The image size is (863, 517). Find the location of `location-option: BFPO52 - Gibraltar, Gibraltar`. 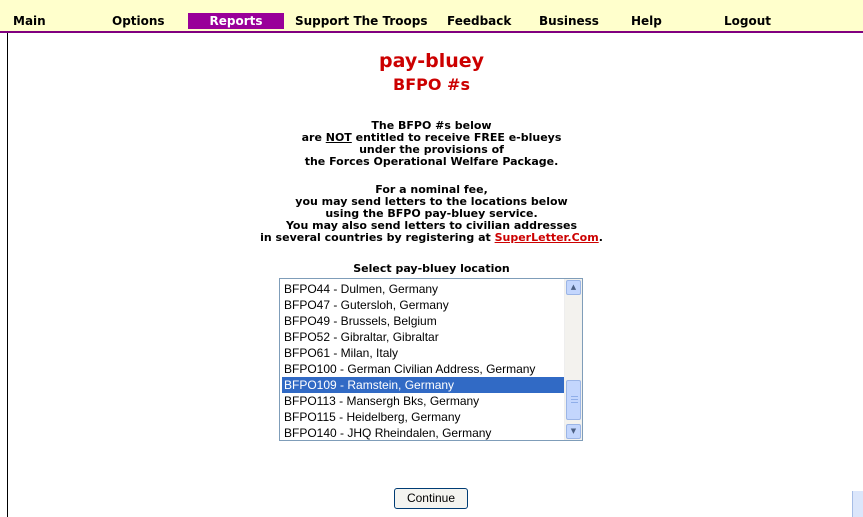

location-option: BFPO52 - Gibraltar, Gibraltar is located at coordinates (423, 337).